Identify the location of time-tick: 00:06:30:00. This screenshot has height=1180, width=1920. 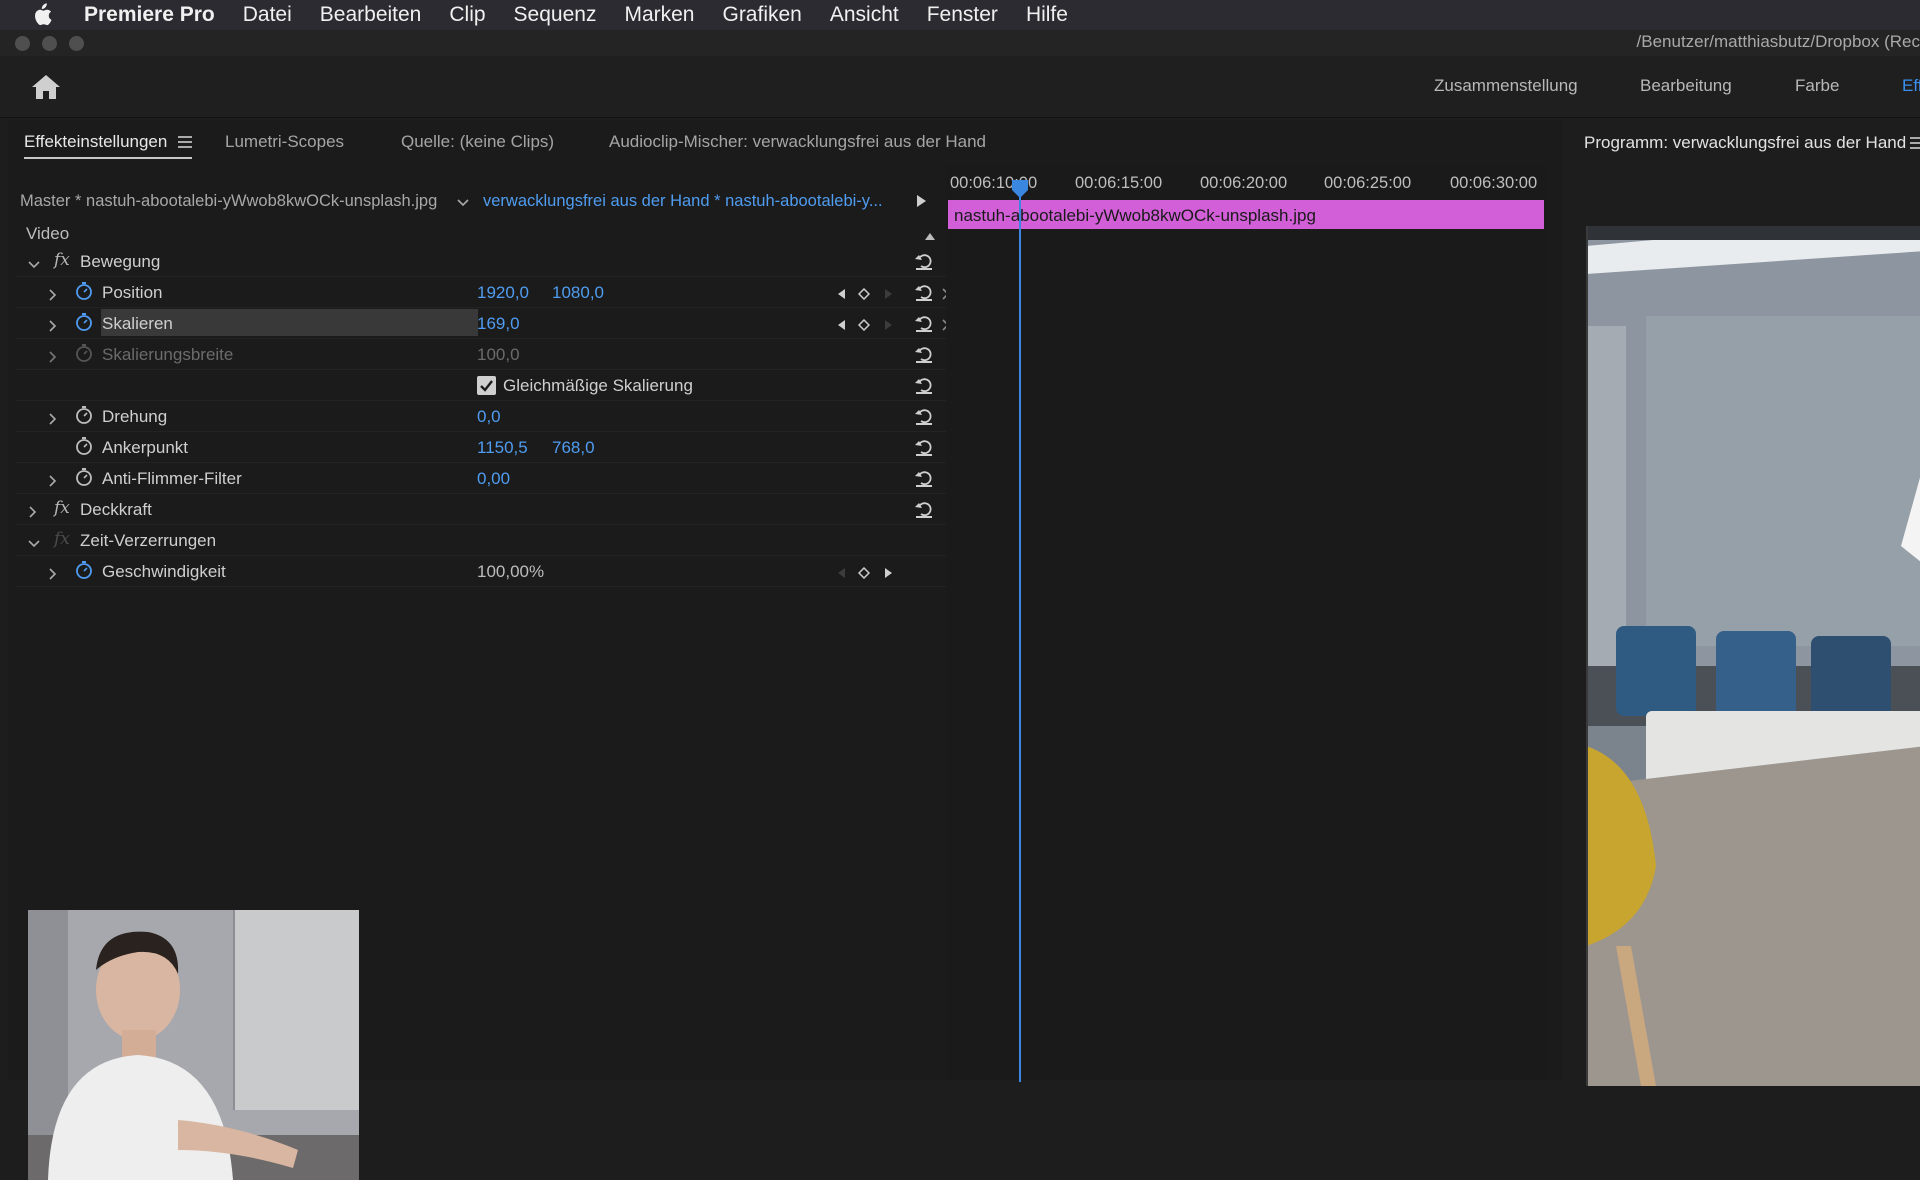
(1494, 183).